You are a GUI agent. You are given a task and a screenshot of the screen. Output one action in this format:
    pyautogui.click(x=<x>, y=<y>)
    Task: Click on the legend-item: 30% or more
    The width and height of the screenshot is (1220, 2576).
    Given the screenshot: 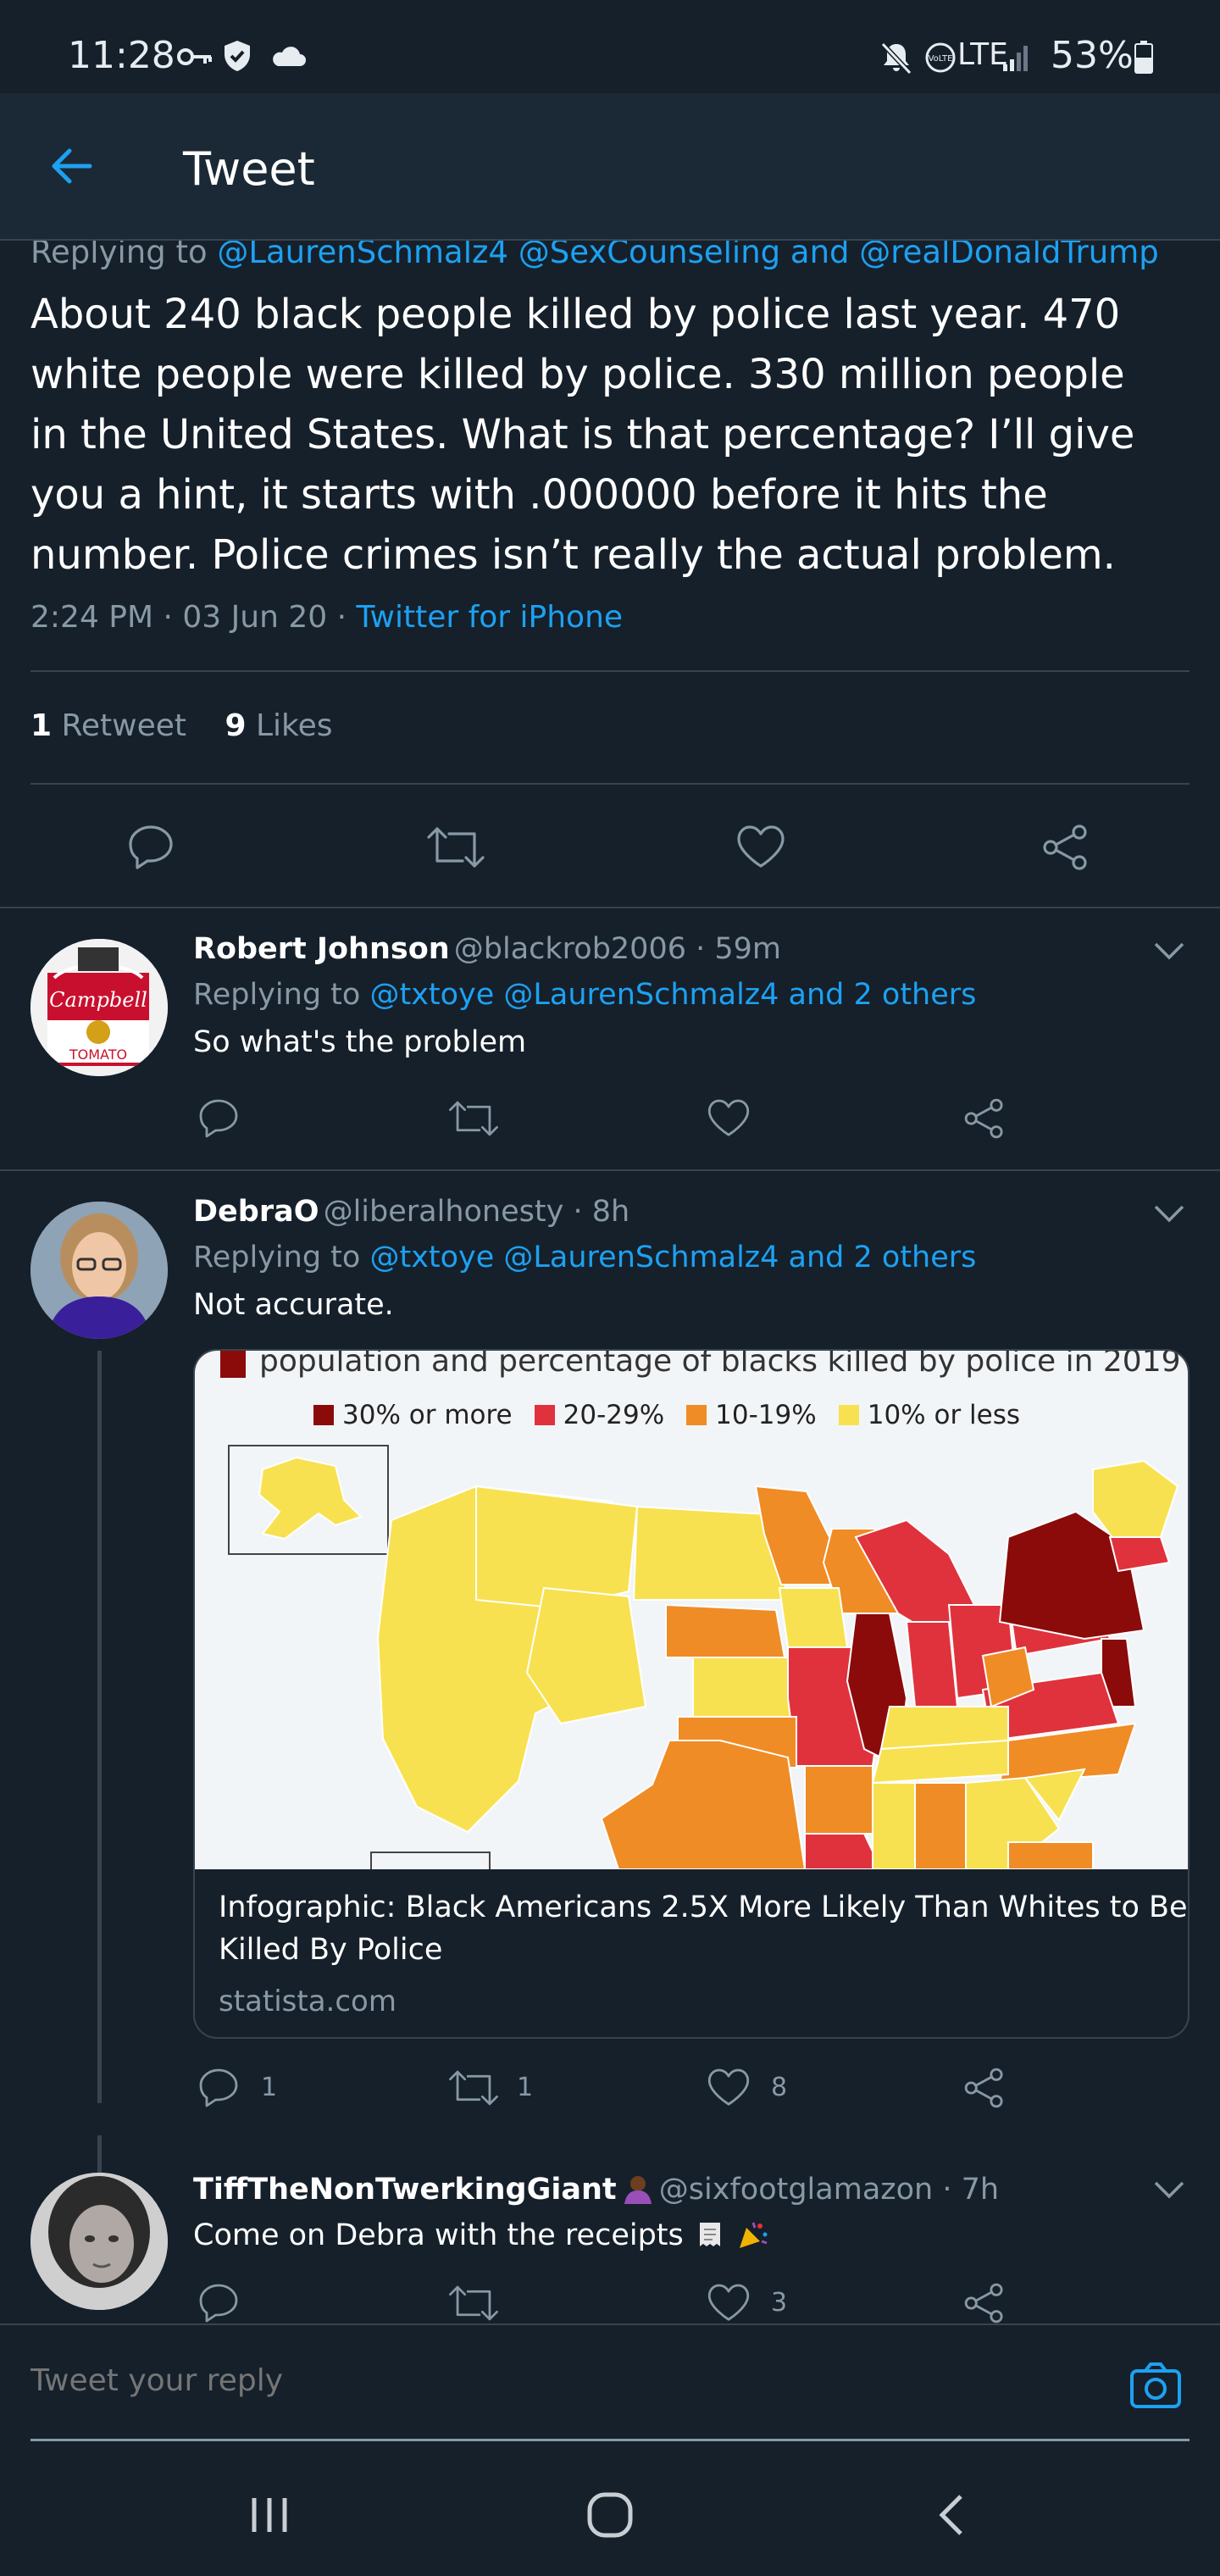 What is the action you would take?
    pyautogui.click(x=413, y=1415)
    